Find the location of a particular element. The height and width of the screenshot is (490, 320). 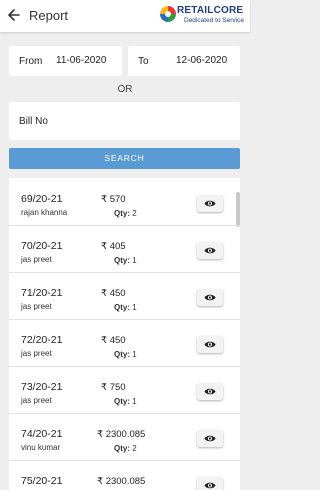

from-date-field: From 11-06-2020 is located at coordinates (65, 61).